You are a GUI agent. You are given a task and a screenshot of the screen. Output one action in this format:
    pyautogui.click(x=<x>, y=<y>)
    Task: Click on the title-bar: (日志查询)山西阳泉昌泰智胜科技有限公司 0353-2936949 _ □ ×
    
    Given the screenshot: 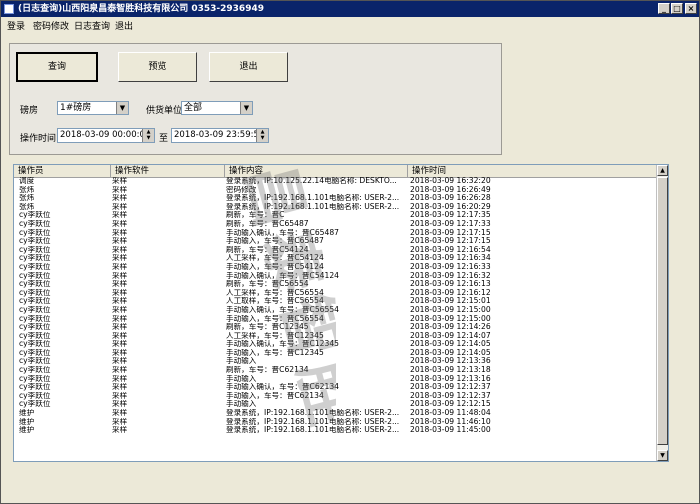 What is the action you would take?
    pyautogui.click(x=350, y=9)
    